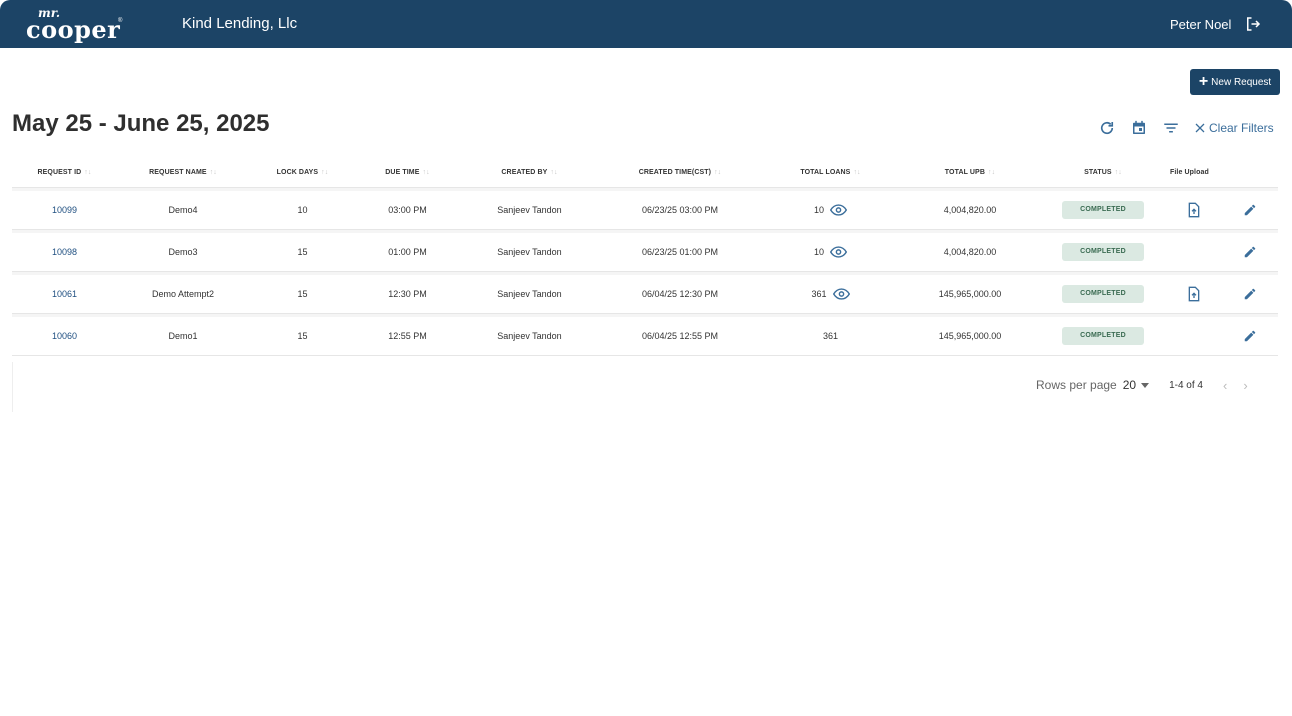 This screenshot has height=716, width=1292. I want to click on due-time: 12:30 PM, so click(407, 293).